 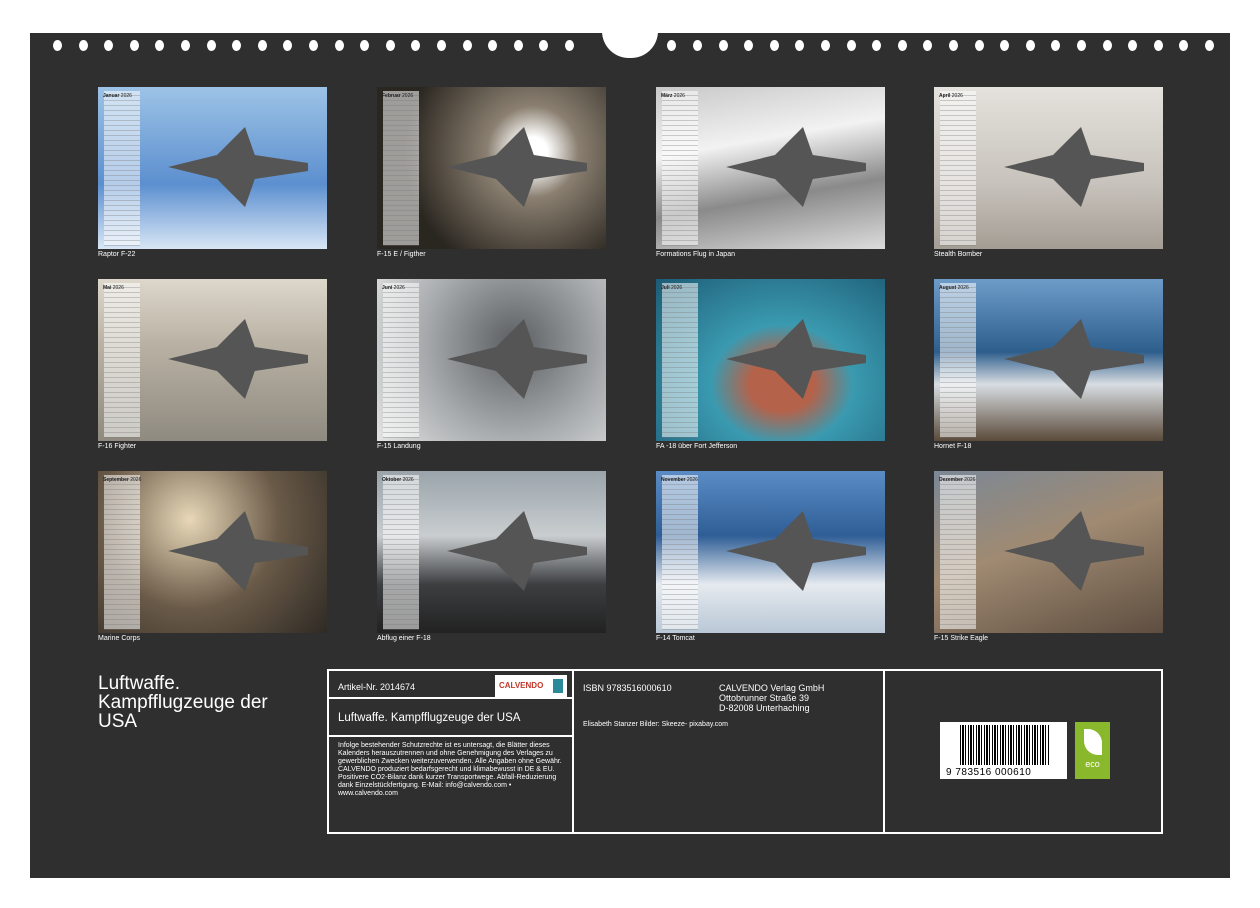 I want to click on month-label: März 2026, so click(x=673, y=96).